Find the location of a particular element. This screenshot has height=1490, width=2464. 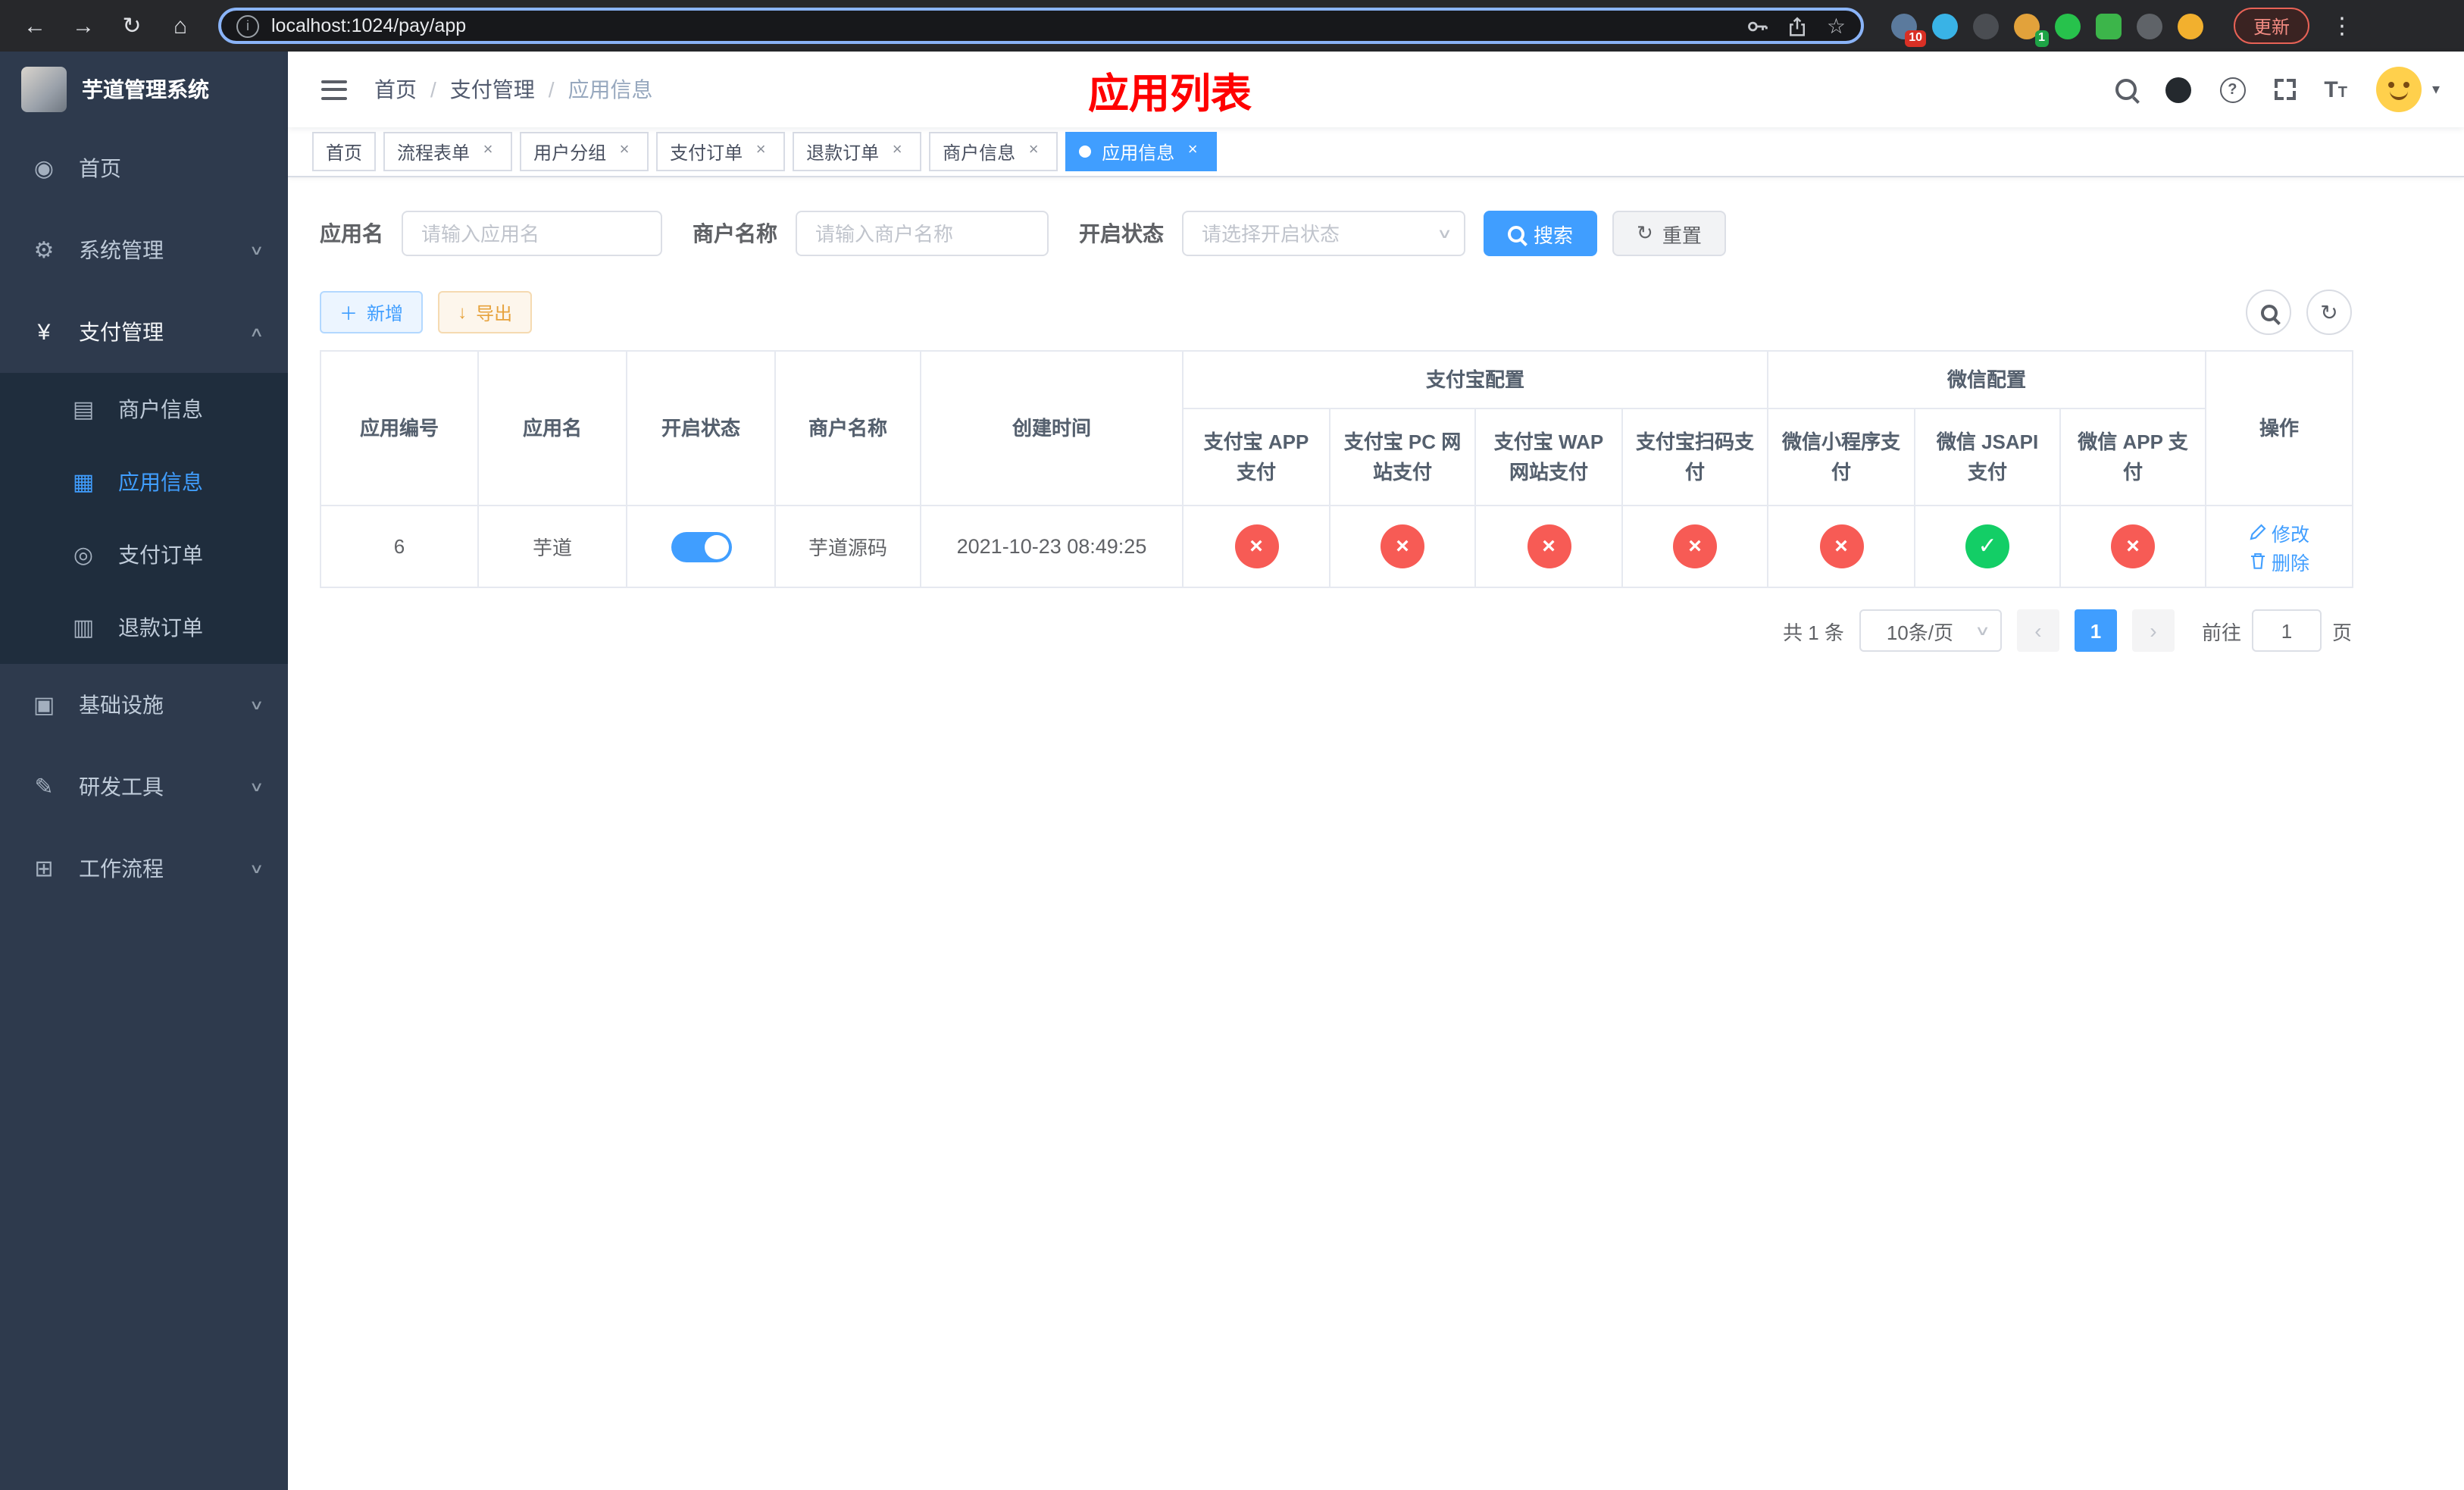

alipay-qr-status-icon is located at coordinates (1695, 546).